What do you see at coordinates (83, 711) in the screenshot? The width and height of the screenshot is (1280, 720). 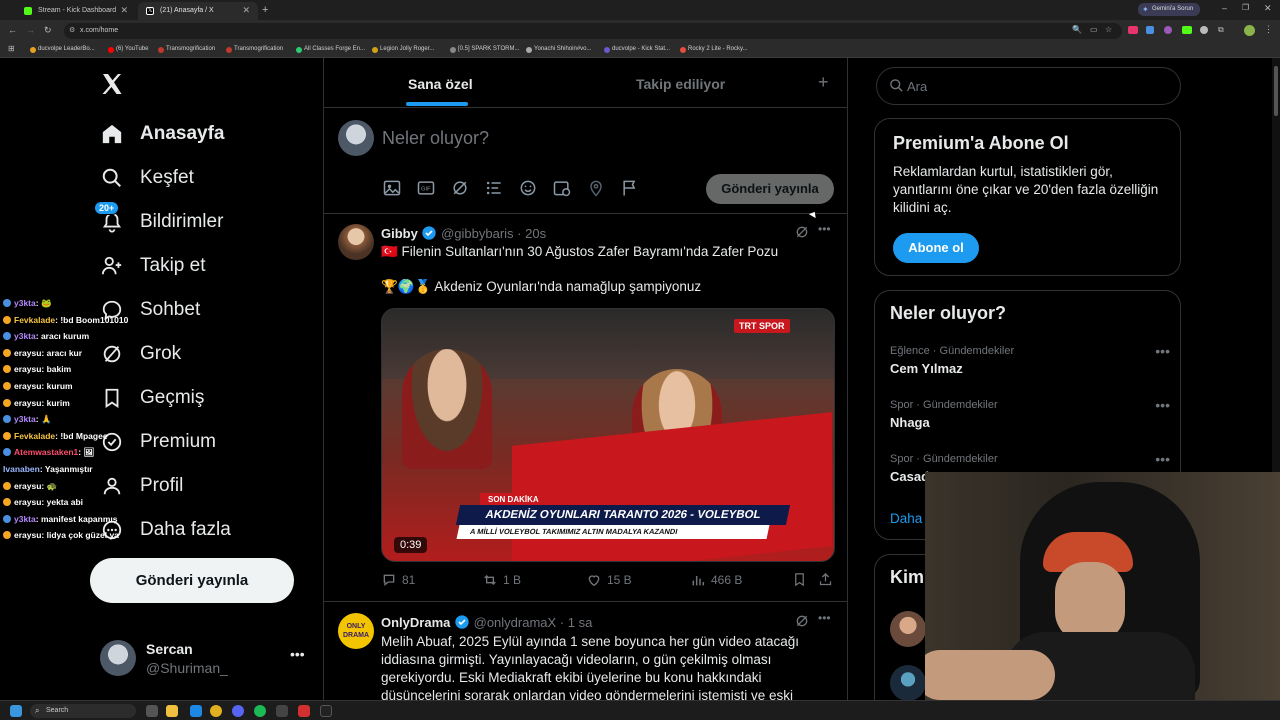 I see `taskbar-search: ⌕ Search` at bounding box center [83, 711].